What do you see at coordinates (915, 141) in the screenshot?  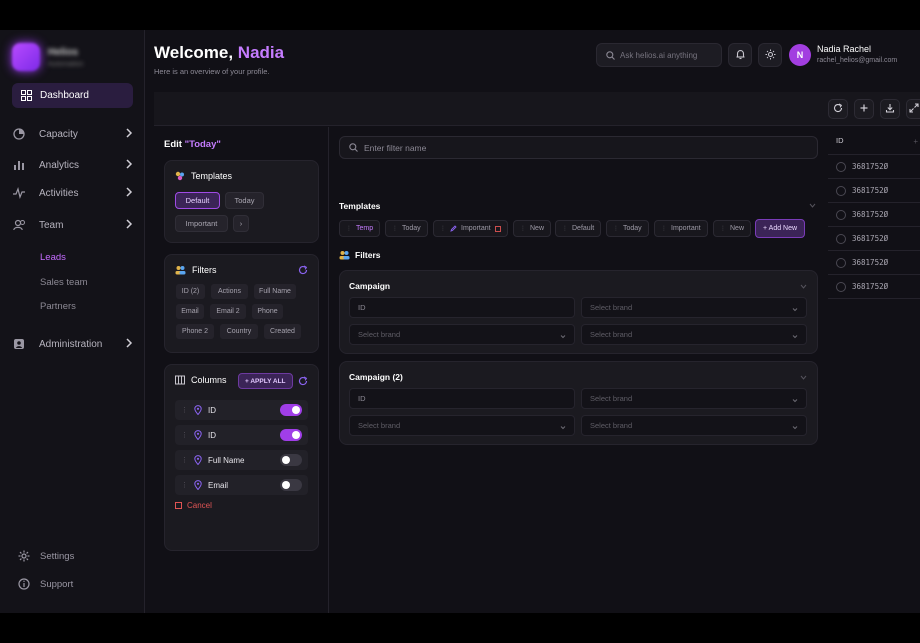 I see `add-column-icon: +` at bounding box center [915, 141].